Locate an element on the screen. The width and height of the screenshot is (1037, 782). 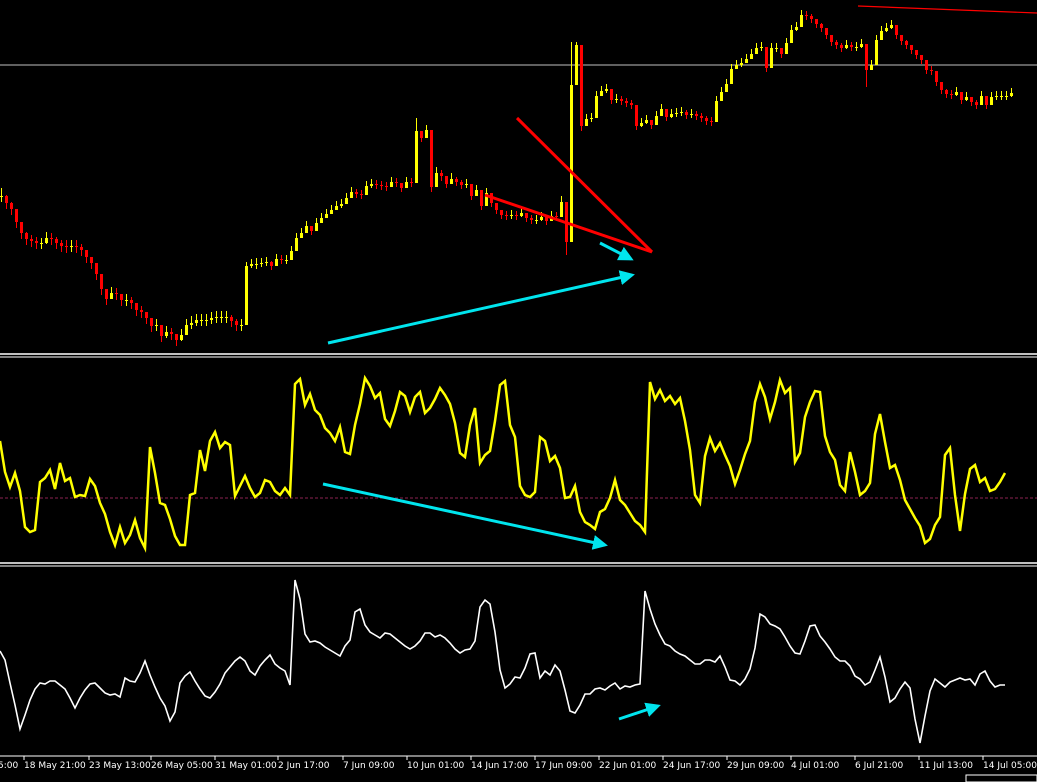
pattern-line-upper is located at coordinates (584, 185).